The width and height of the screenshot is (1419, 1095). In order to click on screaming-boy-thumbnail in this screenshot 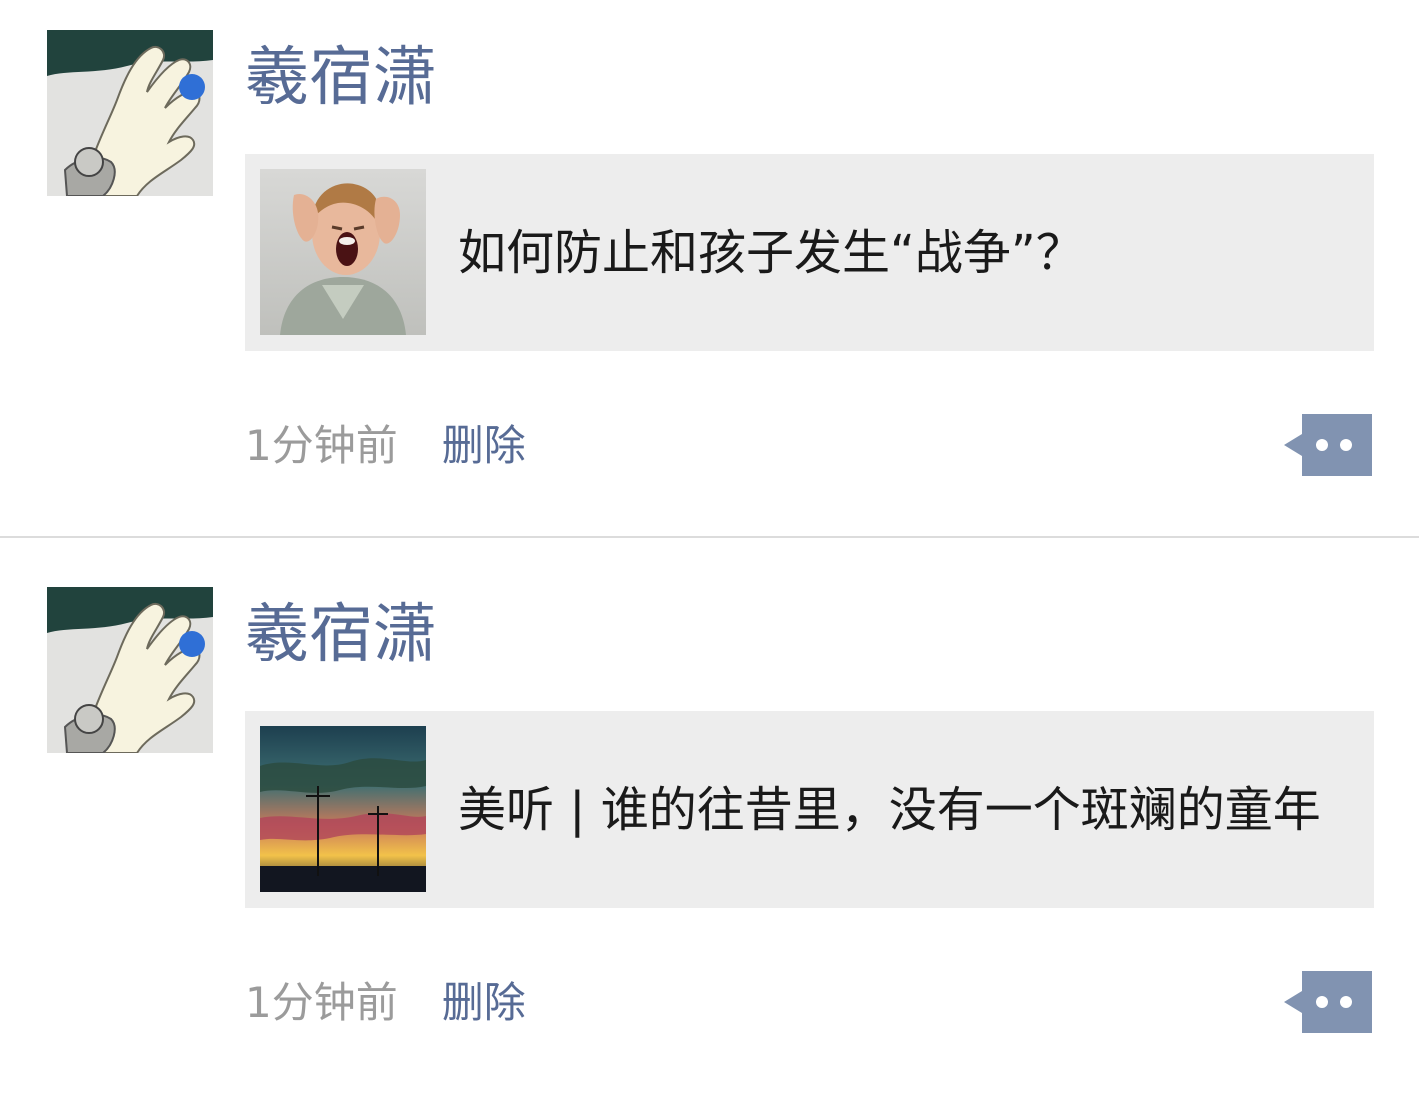, I will do `click(343, 252)`.